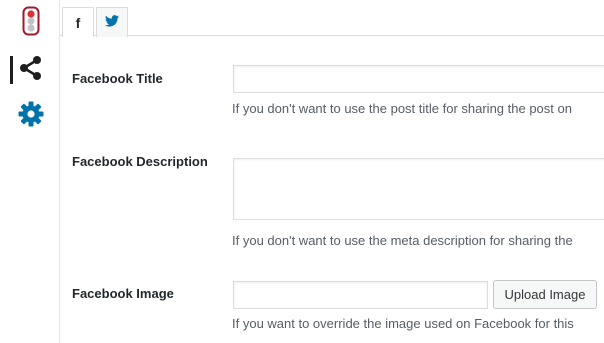  Describe the element at coordinates (545, 294) in the screenshot. I see `upload-image-button: Upload Image` at that location.